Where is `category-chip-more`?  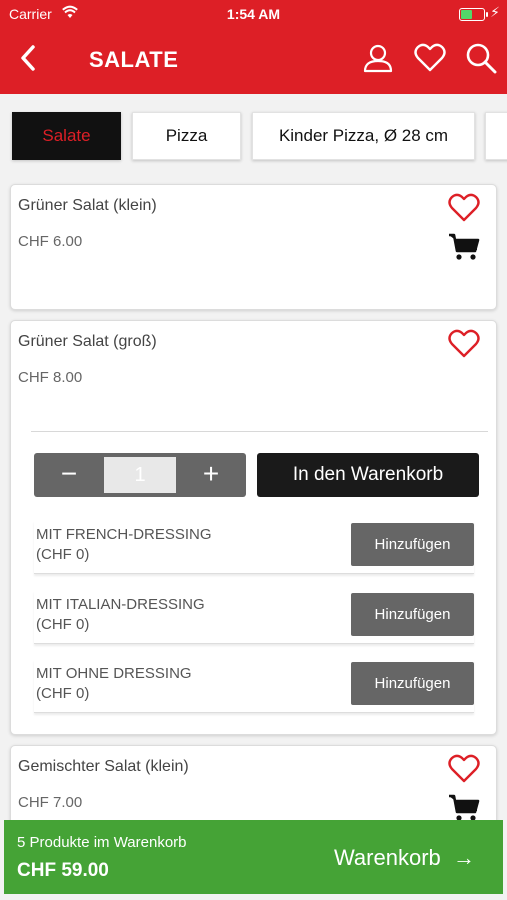 category-chip-more is located at coordinates (496, 136).